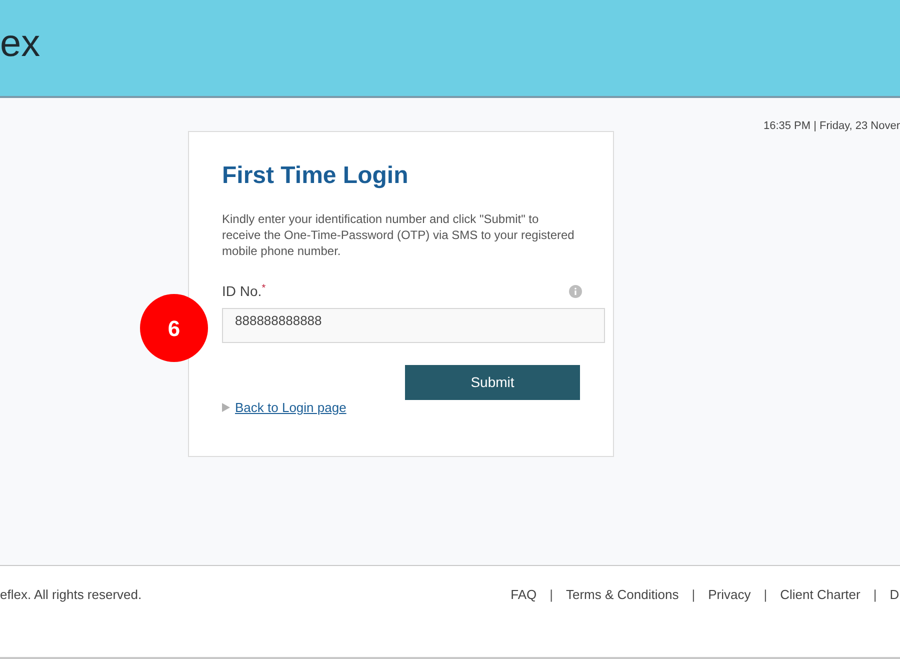  Describe the element at coordinates (413, 325) in the screenshot. I see `id-number-field: 888888888888` at that location.